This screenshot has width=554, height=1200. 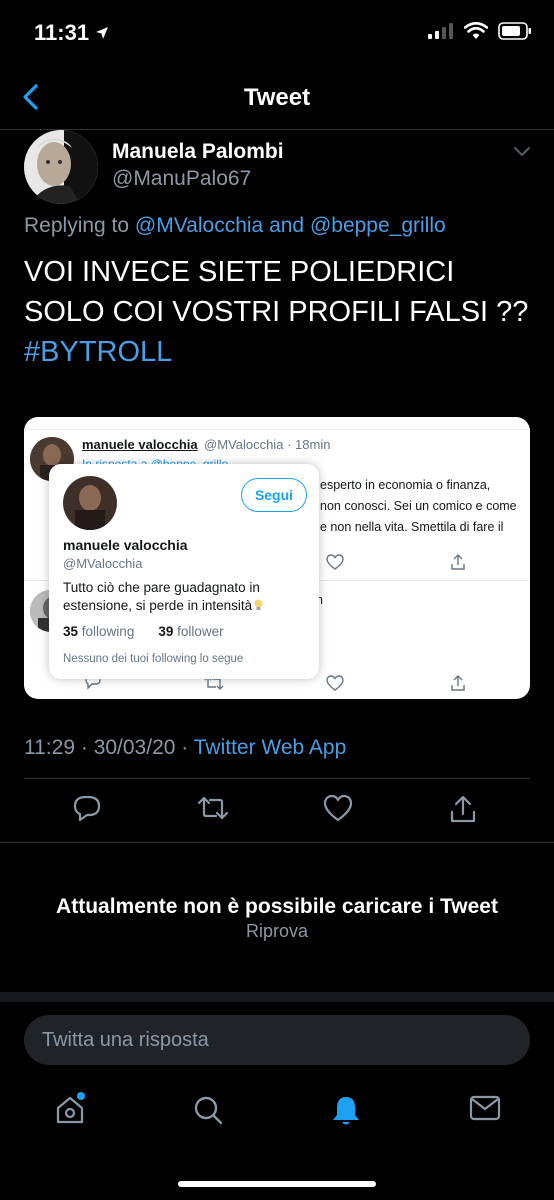 What do you see at coordinates (418, 506) in the screenshot?
I see `screenshot-body-line: non conosci. Sei un comico e come` at bounding box center [418, 506].